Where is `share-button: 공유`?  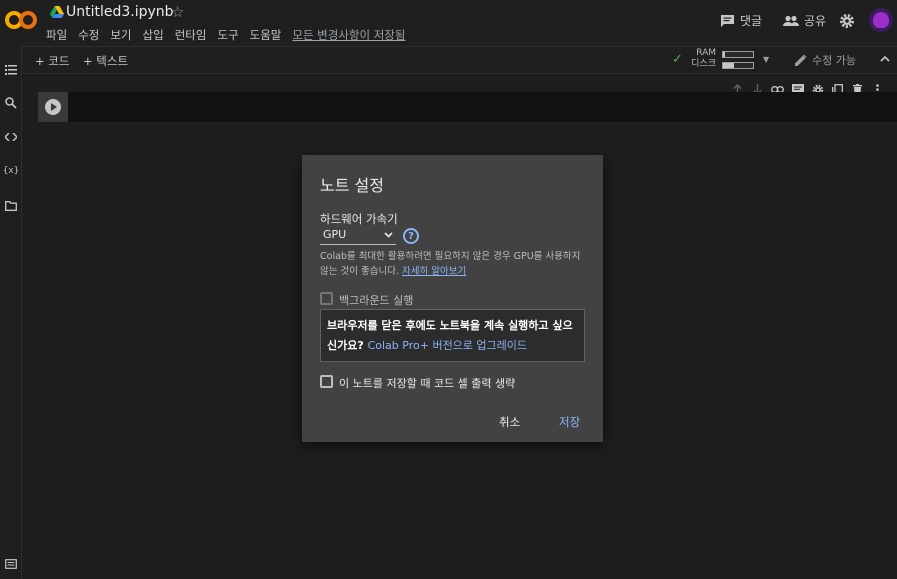
share-button: 공유 is located at coordinates (804, 20).